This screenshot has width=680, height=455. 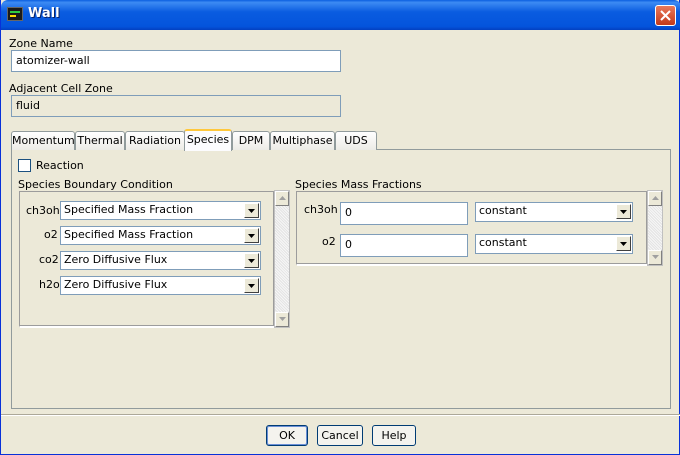 What do you see at coordinates (100, 140) in the screenshot?
I see `tab-thermal: Thermal` at bounding box center [100, 140].